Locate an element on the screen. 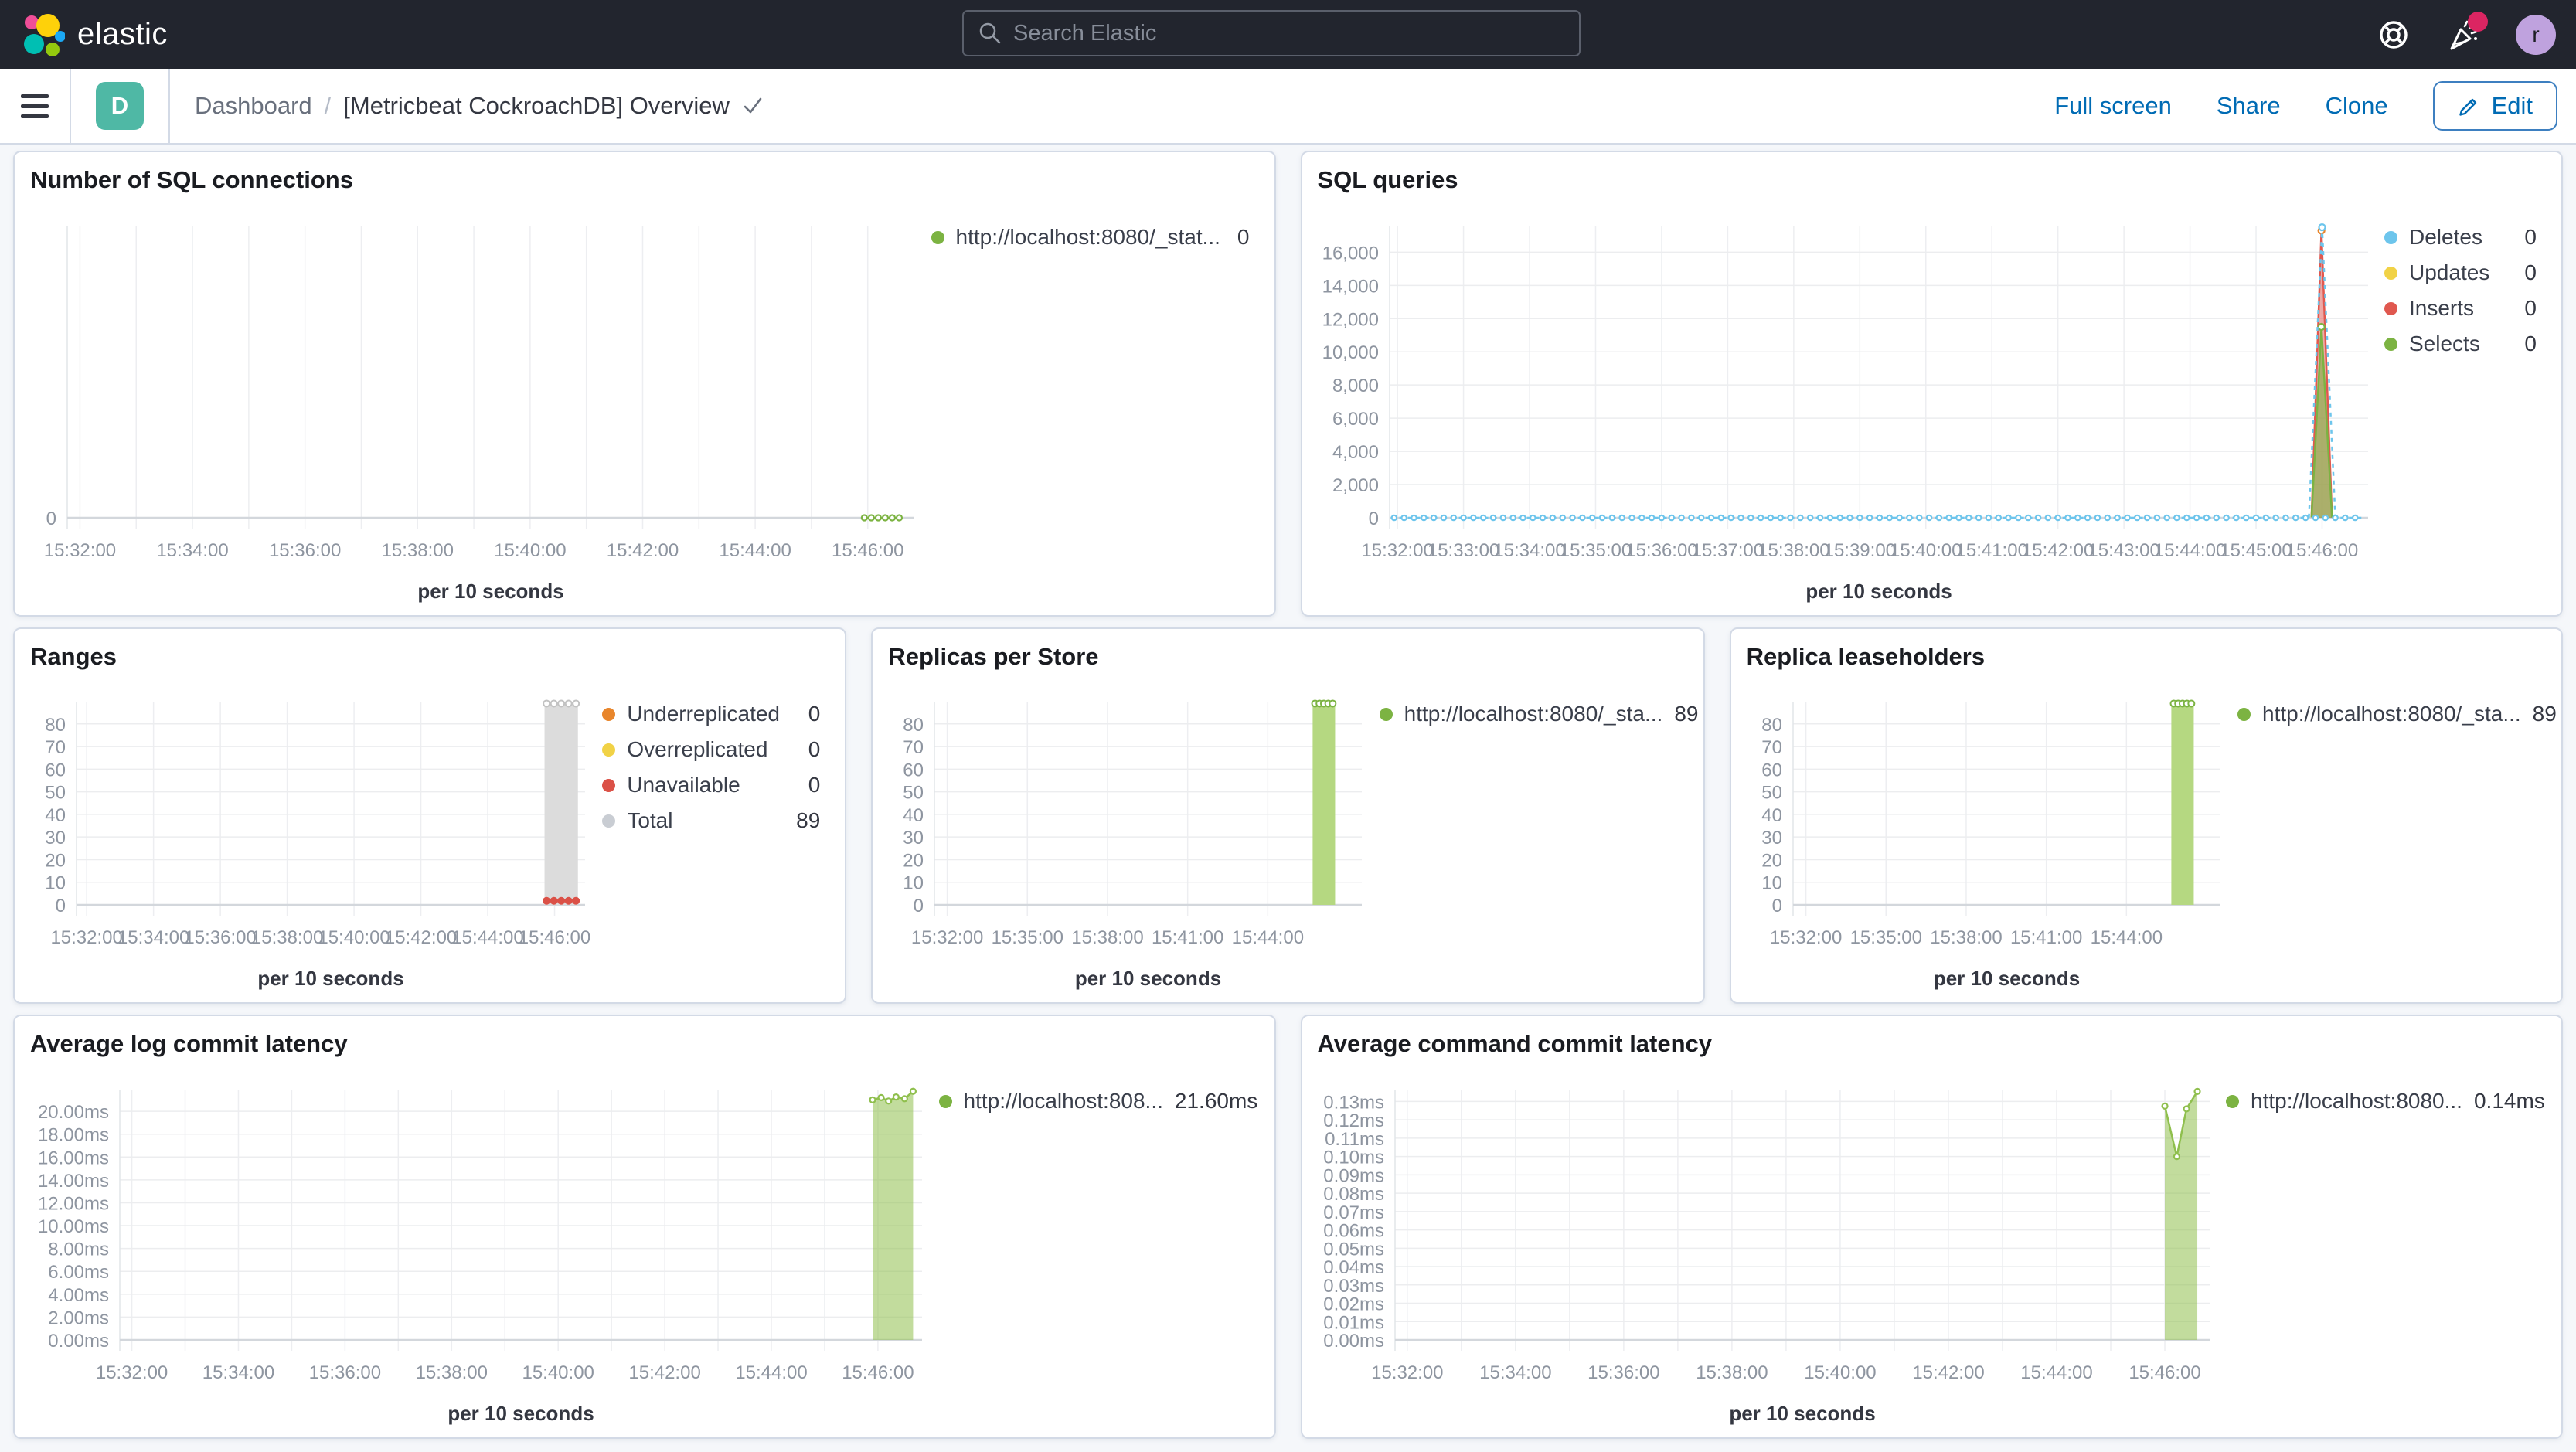 This screenshot has width=2576, height=1452. legend-item: http://localhost:8080... 0.14ms is located at coordinates (2385, 1101).